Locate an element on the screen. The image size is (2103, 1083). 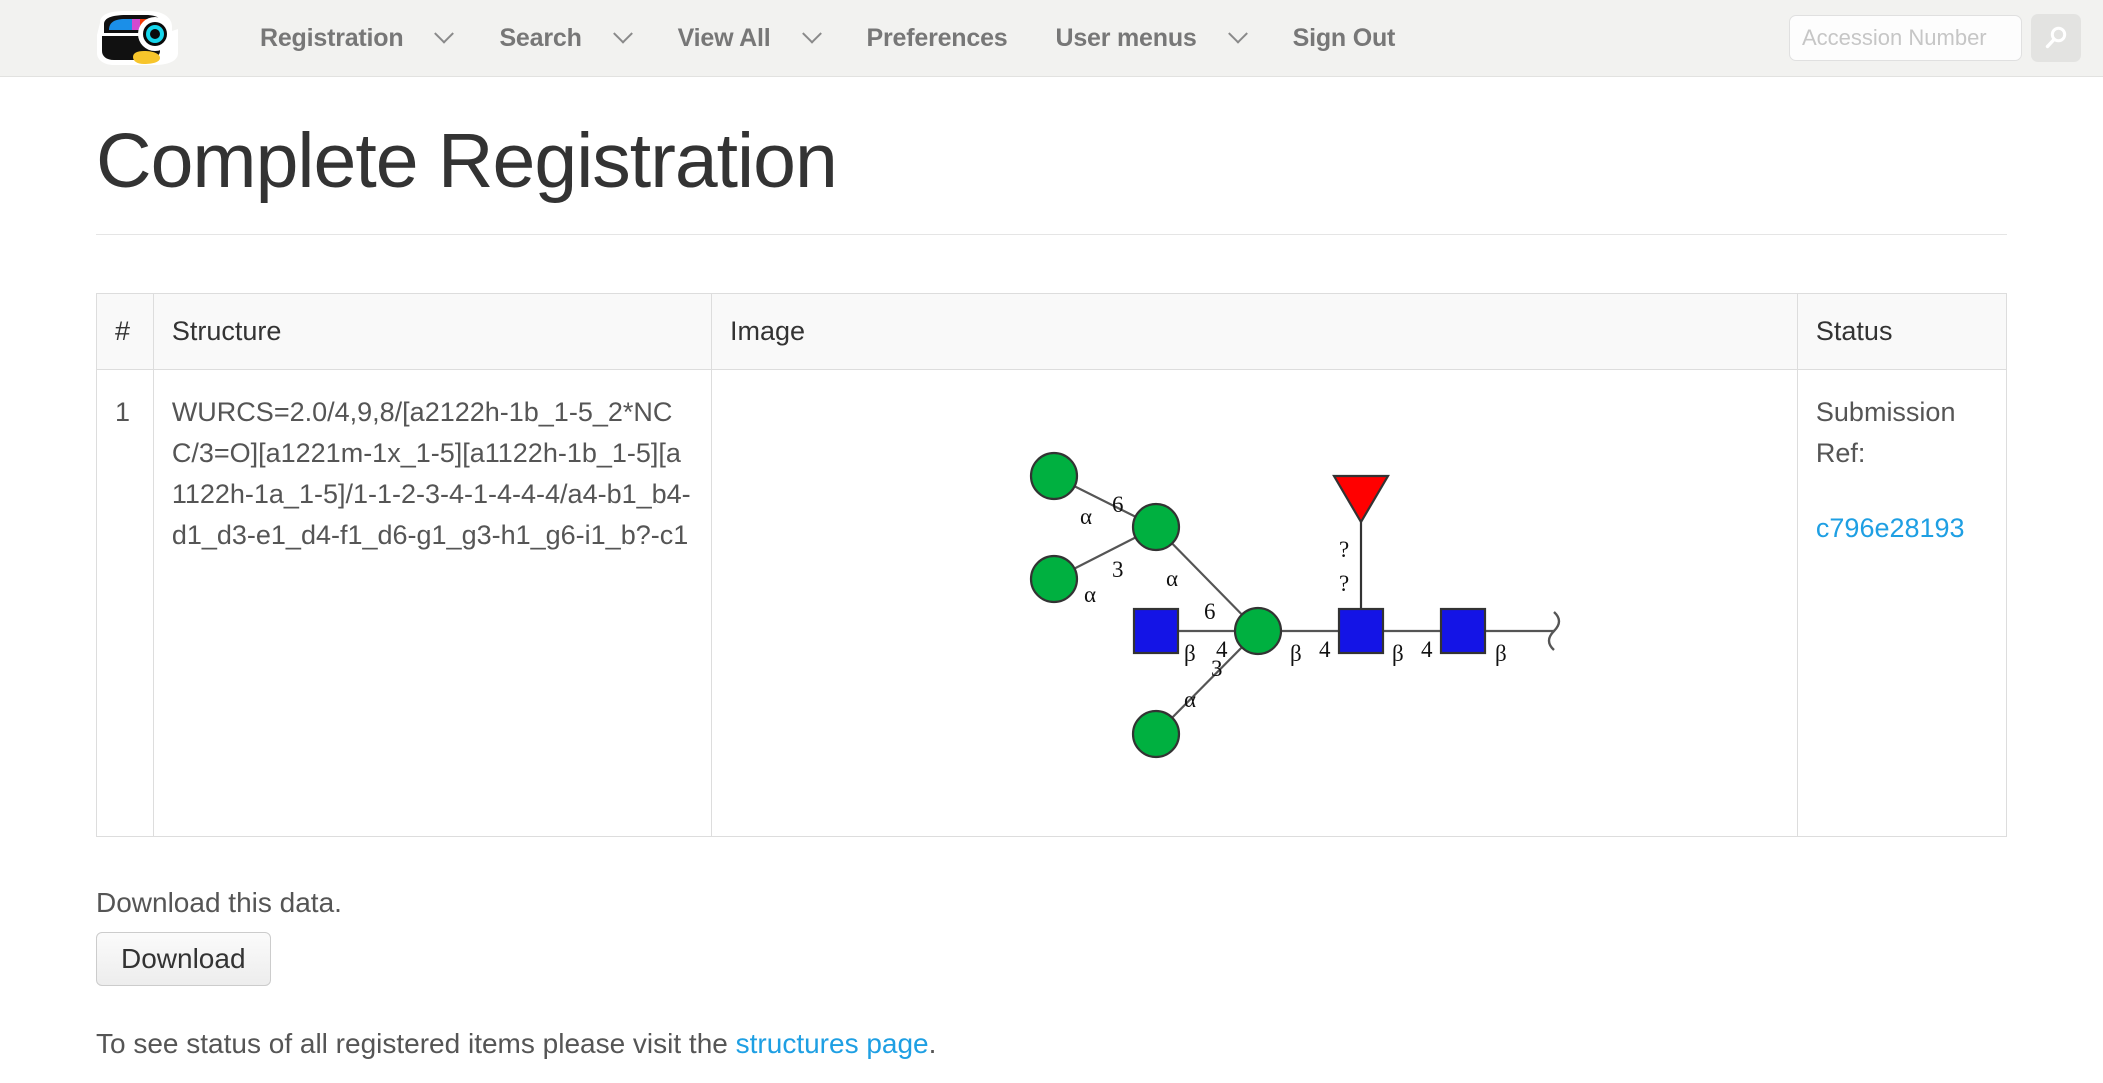
table-header-row: # Structure Image Status is located at coordinates (1051, 331).